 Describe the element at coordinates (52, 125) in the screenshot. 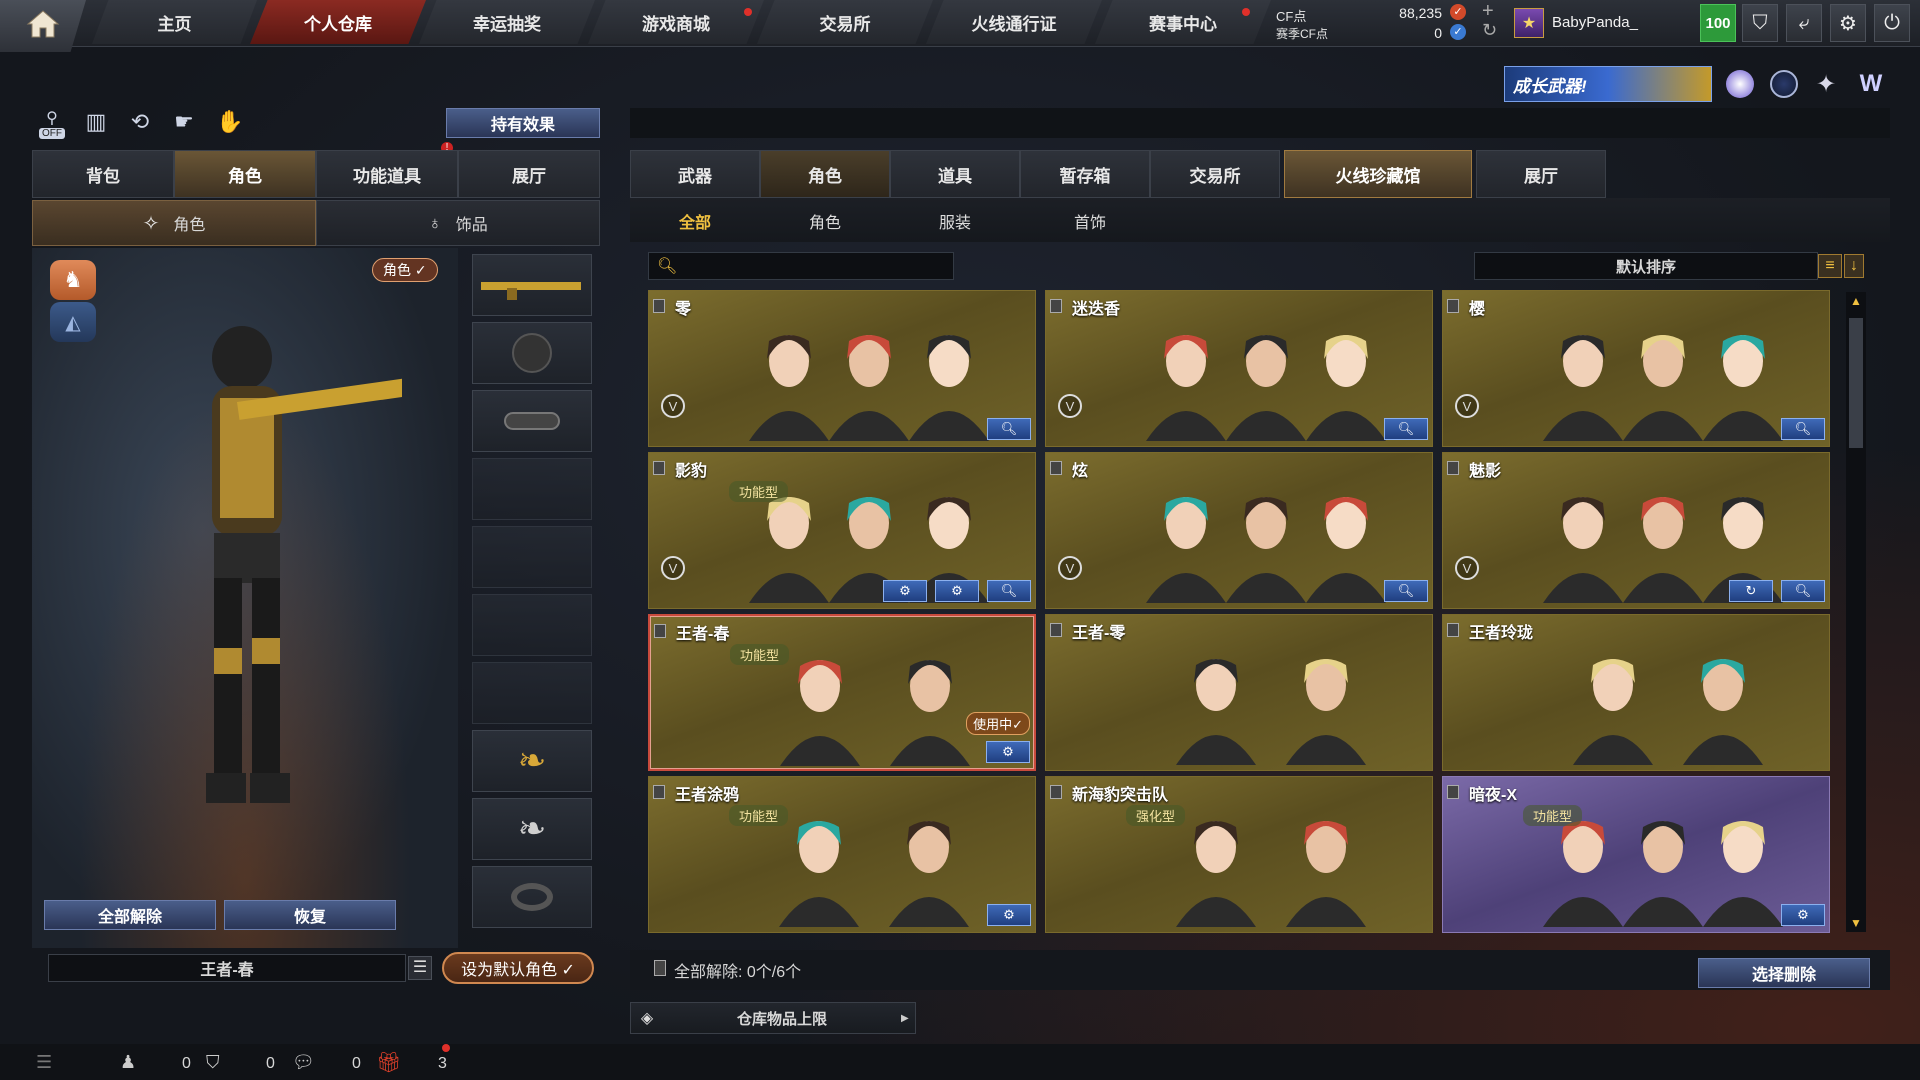

I see `toggle-off-button: ⚲ OFF` at that location.